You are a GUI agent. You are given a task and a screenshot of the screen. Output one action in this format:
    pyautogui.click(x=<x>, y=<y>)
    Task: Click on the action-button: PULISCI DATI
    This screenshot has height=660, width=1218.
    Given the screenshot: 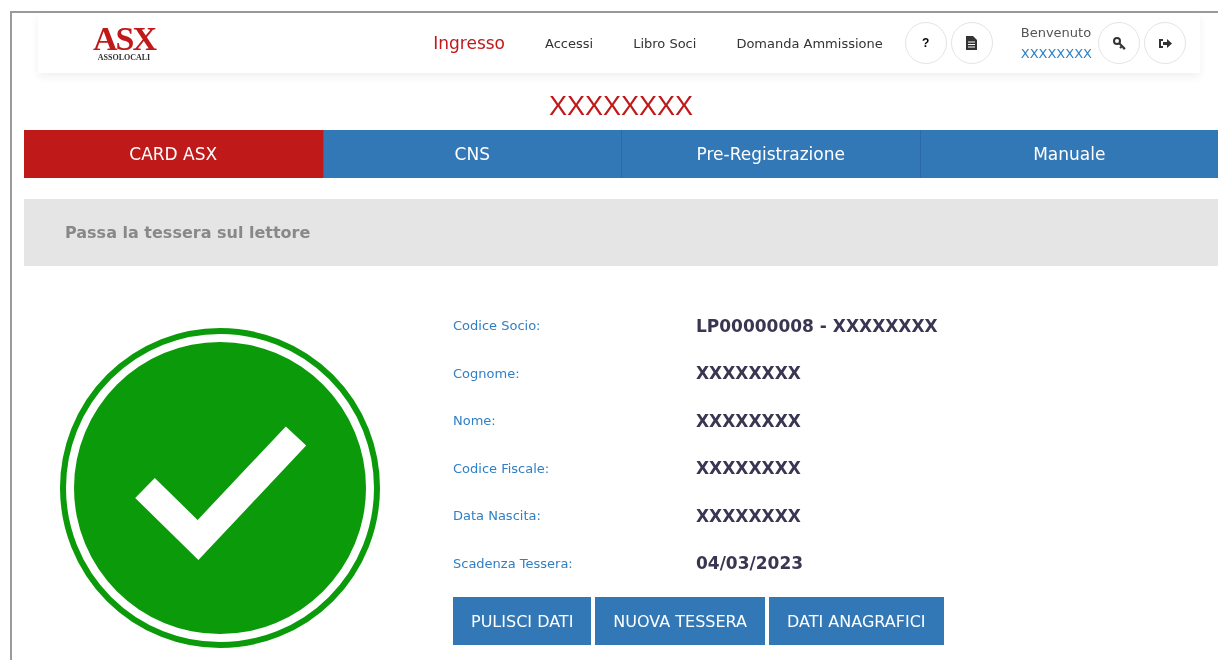 What is the action you would take?
    pyautogui.click(x=522, y=621)
    